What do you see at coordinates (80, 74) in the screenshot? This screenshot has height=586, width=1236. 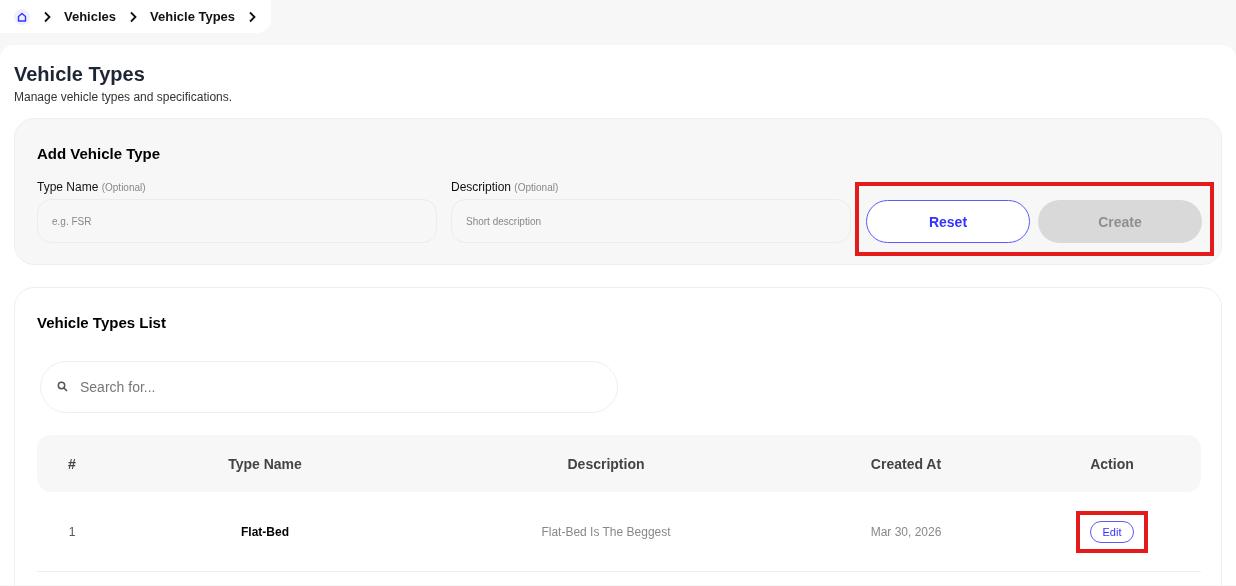 I see `page-title: Vehicle Types` at bounding box center [80, 74].